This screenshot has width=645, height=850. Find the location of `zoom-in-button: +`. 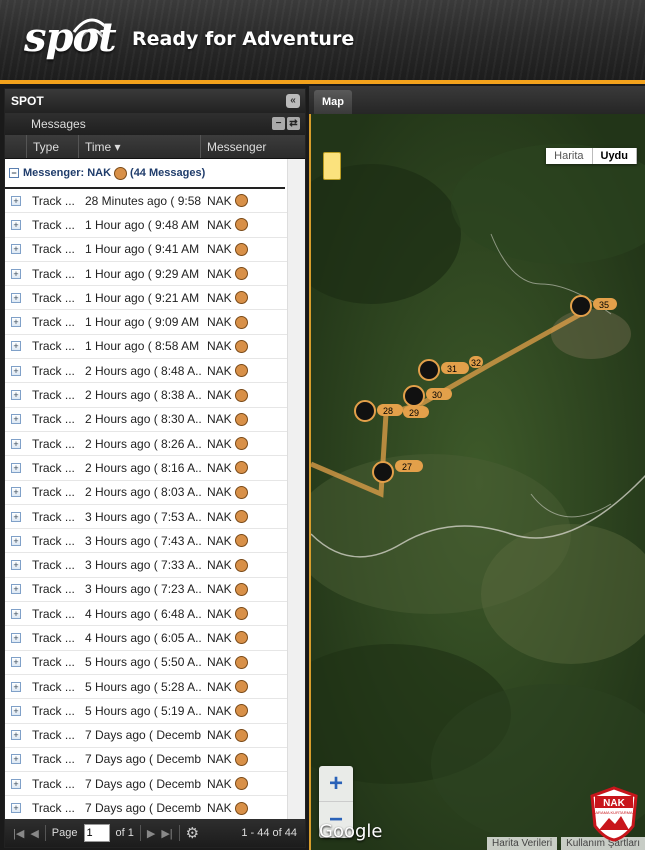

zoom-in-button: + is located at coordinates (336, 784).